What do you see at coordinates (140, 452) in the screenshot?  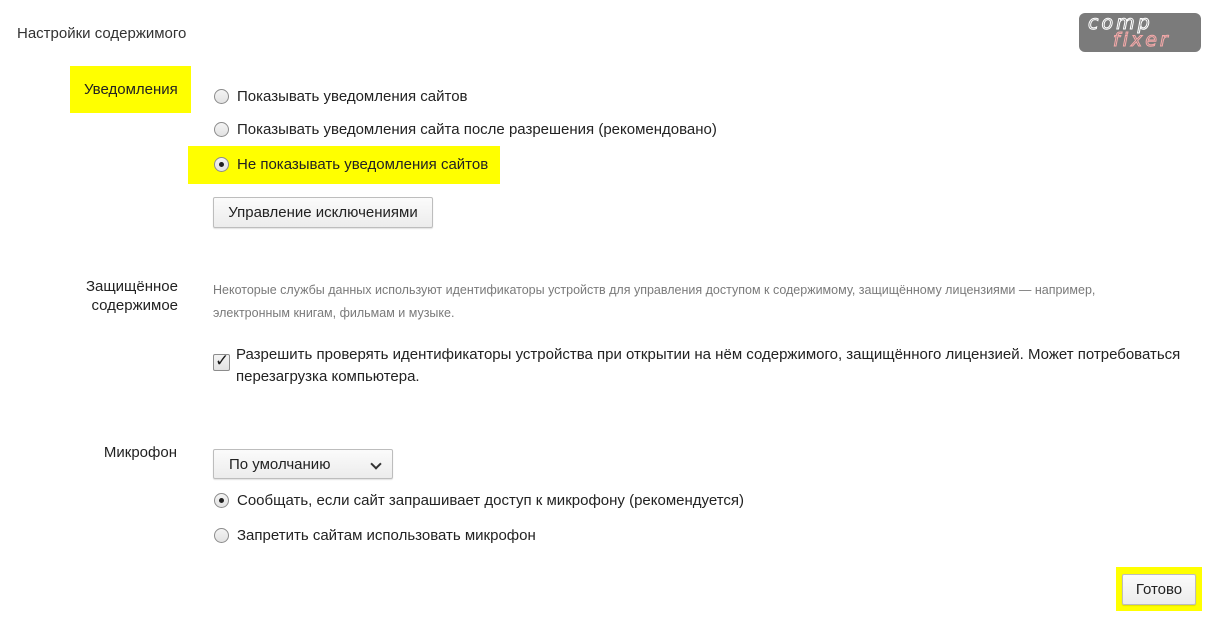 I see `microphone-label: Микрофон` at bounding box center [140, 452].